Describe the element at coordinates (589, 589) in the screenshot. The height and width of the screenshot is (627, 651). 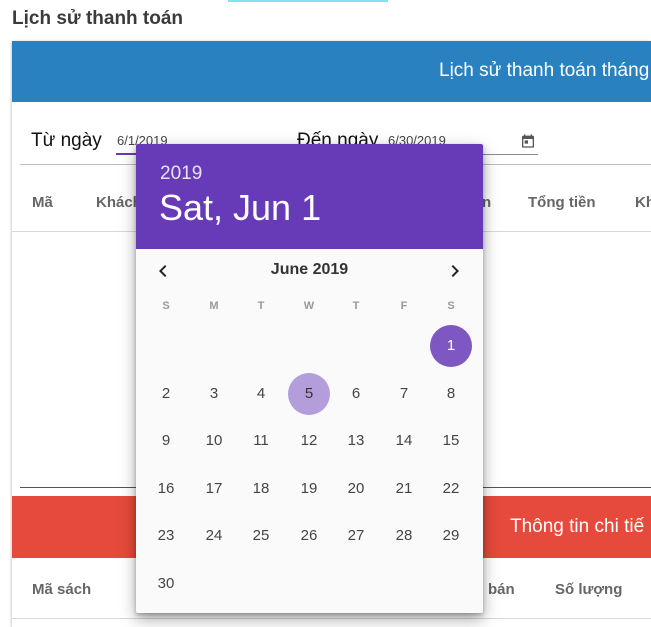
I see `column-header-so-luong: Số lượng` at that location.